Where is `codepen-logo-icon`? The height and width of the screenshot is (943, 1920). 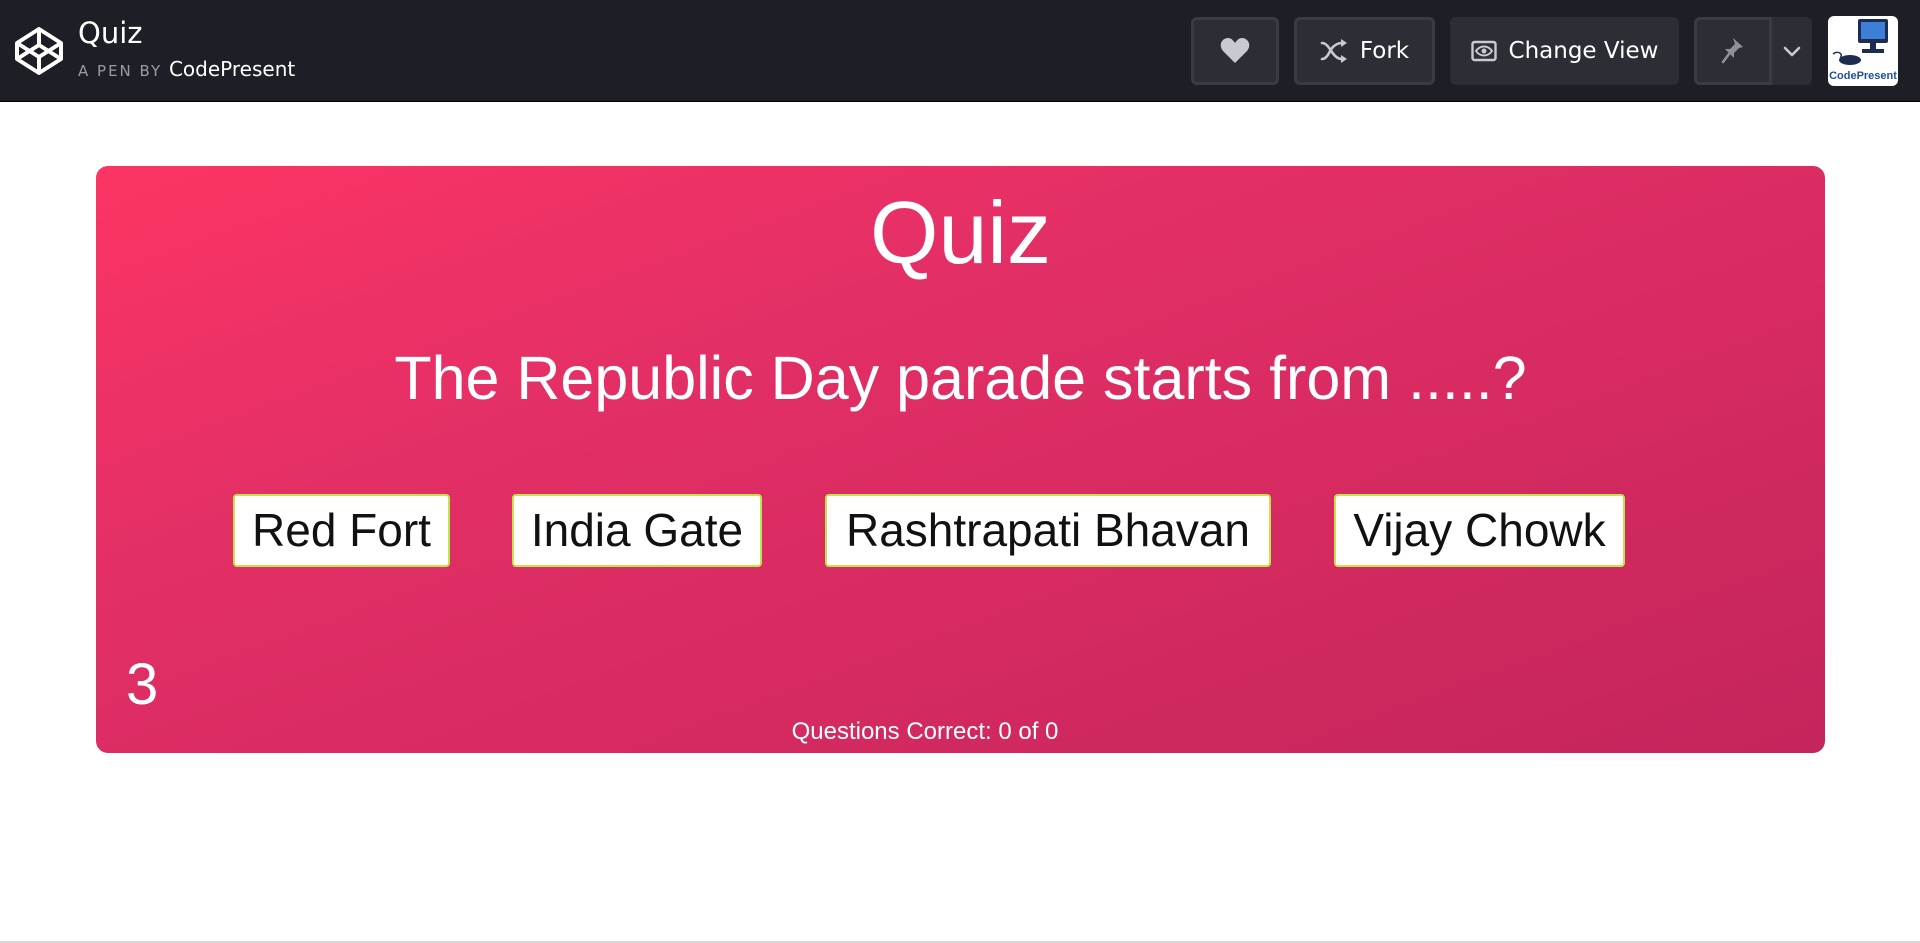
codepen-logo-icon is located at coordinates (39, 51).